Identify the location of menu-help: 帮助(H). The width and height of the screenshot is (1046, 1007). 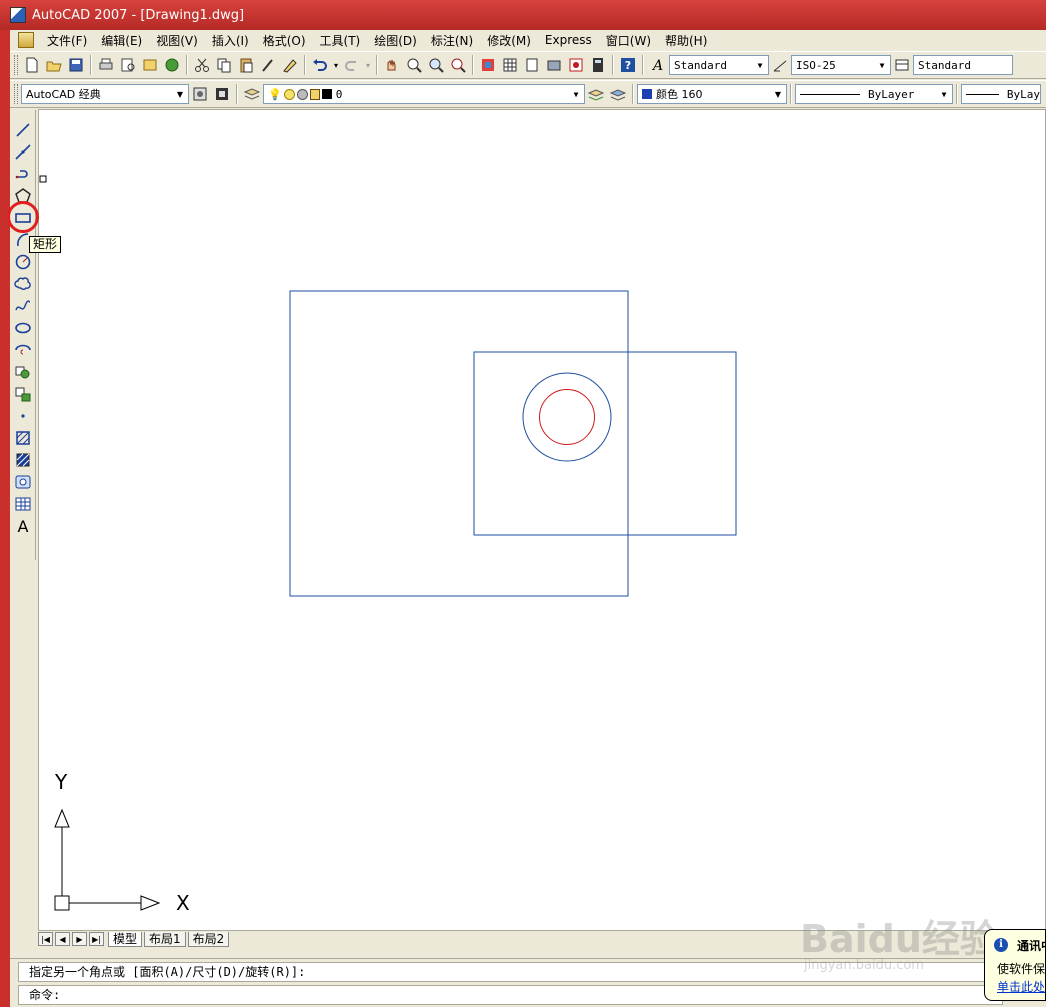
(686, 40).